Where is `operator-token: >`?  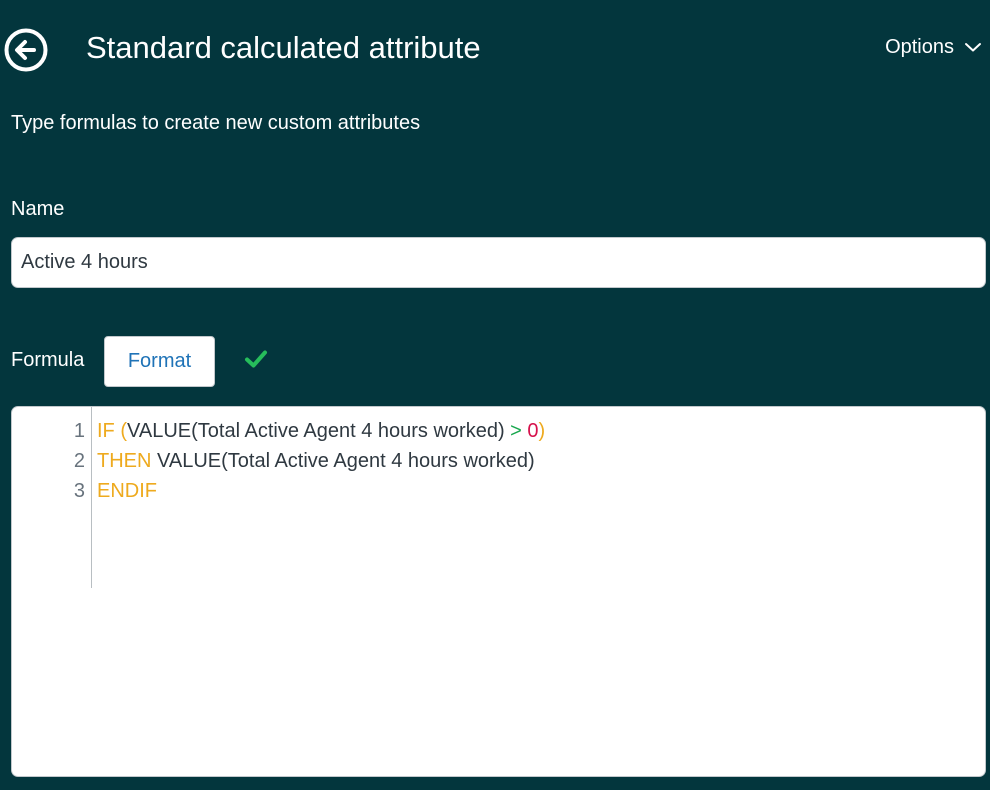 operator-token: > is located at coordinates (516, 431).